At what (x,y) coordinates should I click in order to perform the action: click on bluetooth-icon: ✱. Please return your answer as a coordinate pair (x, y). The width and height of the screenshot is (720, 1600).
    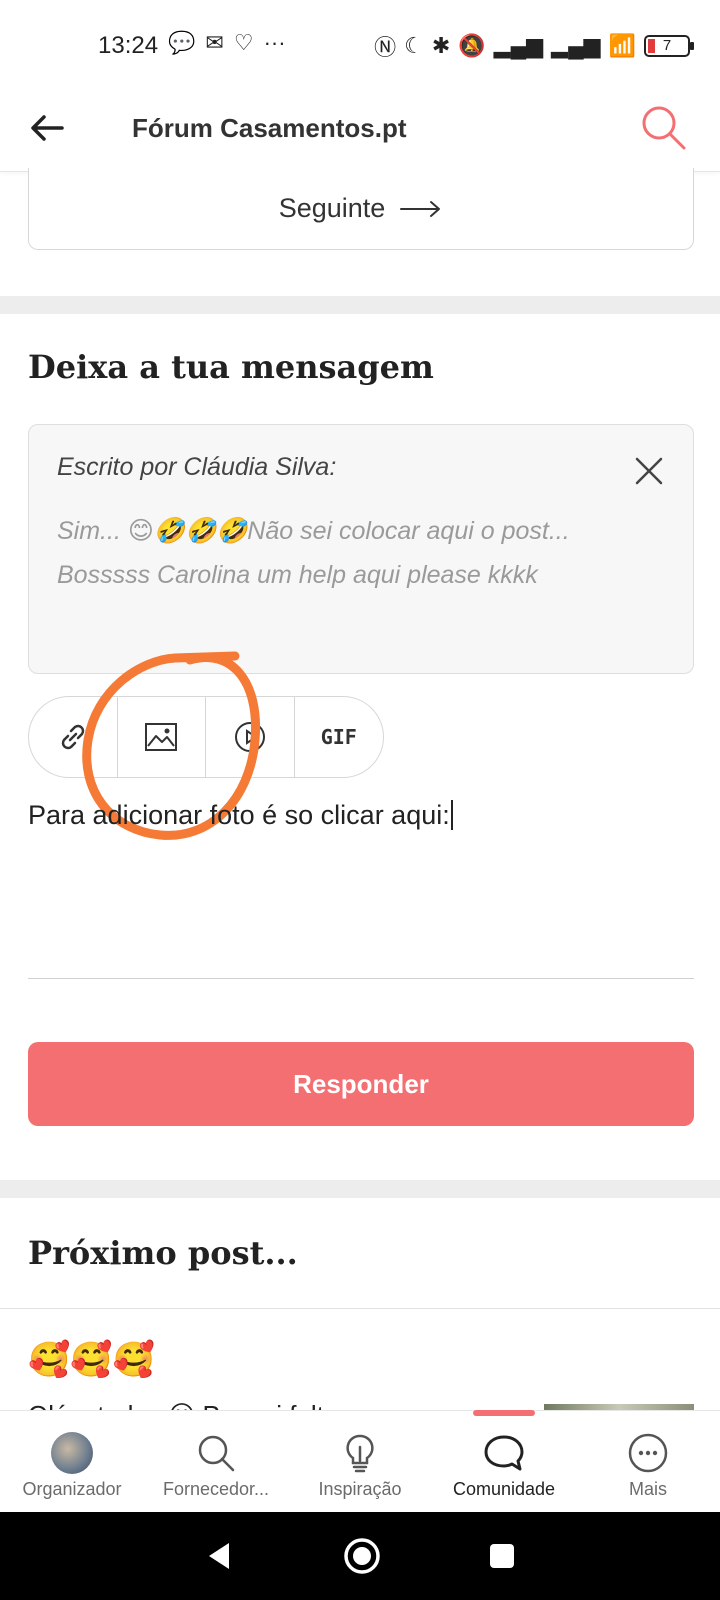
    Looking at the image, I should click on (441, 45).